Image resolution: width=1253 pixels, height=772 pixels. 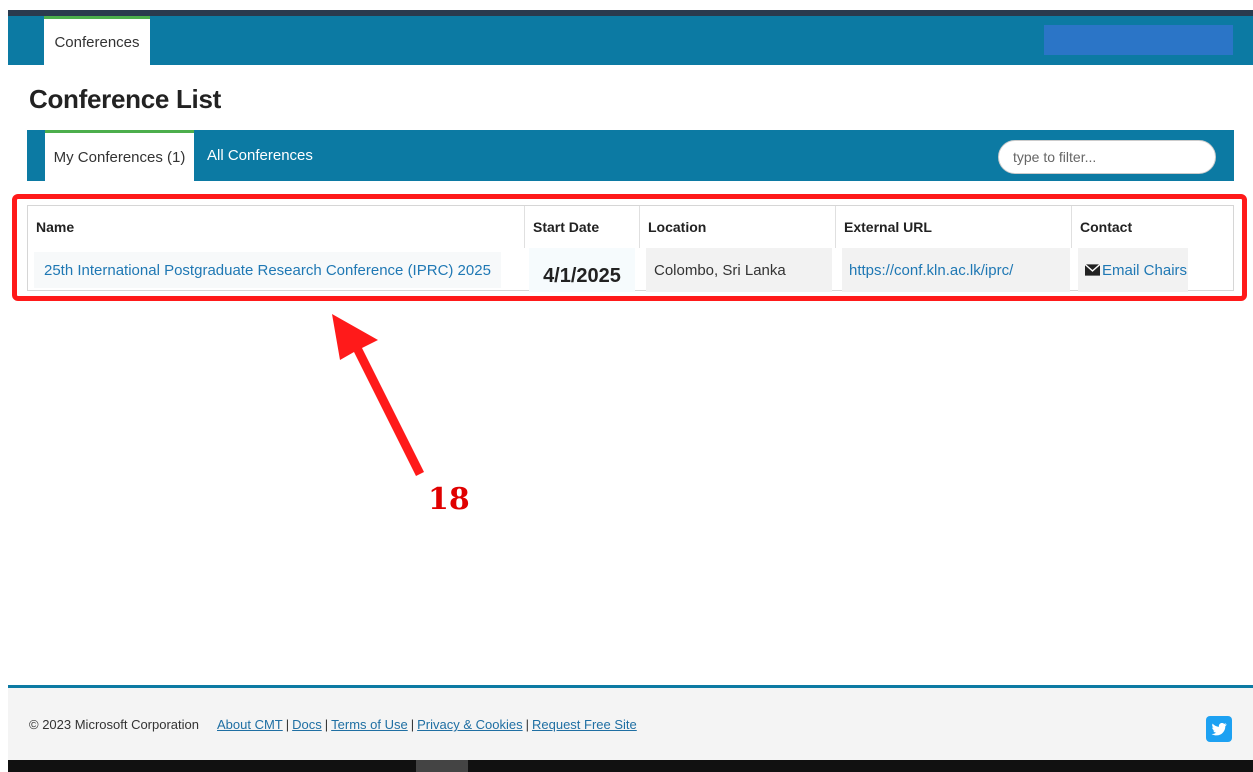 What do you see at coordinates (630, 37) in the screenshot?
I see `top-navbar: Conferences` at bounding box center [630, 37].